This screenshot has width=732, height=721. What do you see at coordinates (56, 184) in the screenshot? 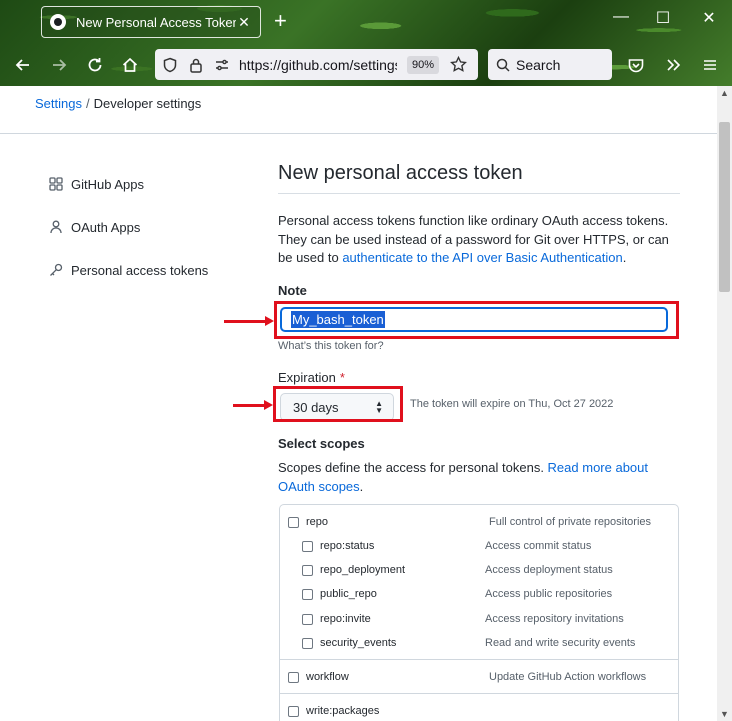
I see `apps-grid-icon` at bounding box center [56, 184].